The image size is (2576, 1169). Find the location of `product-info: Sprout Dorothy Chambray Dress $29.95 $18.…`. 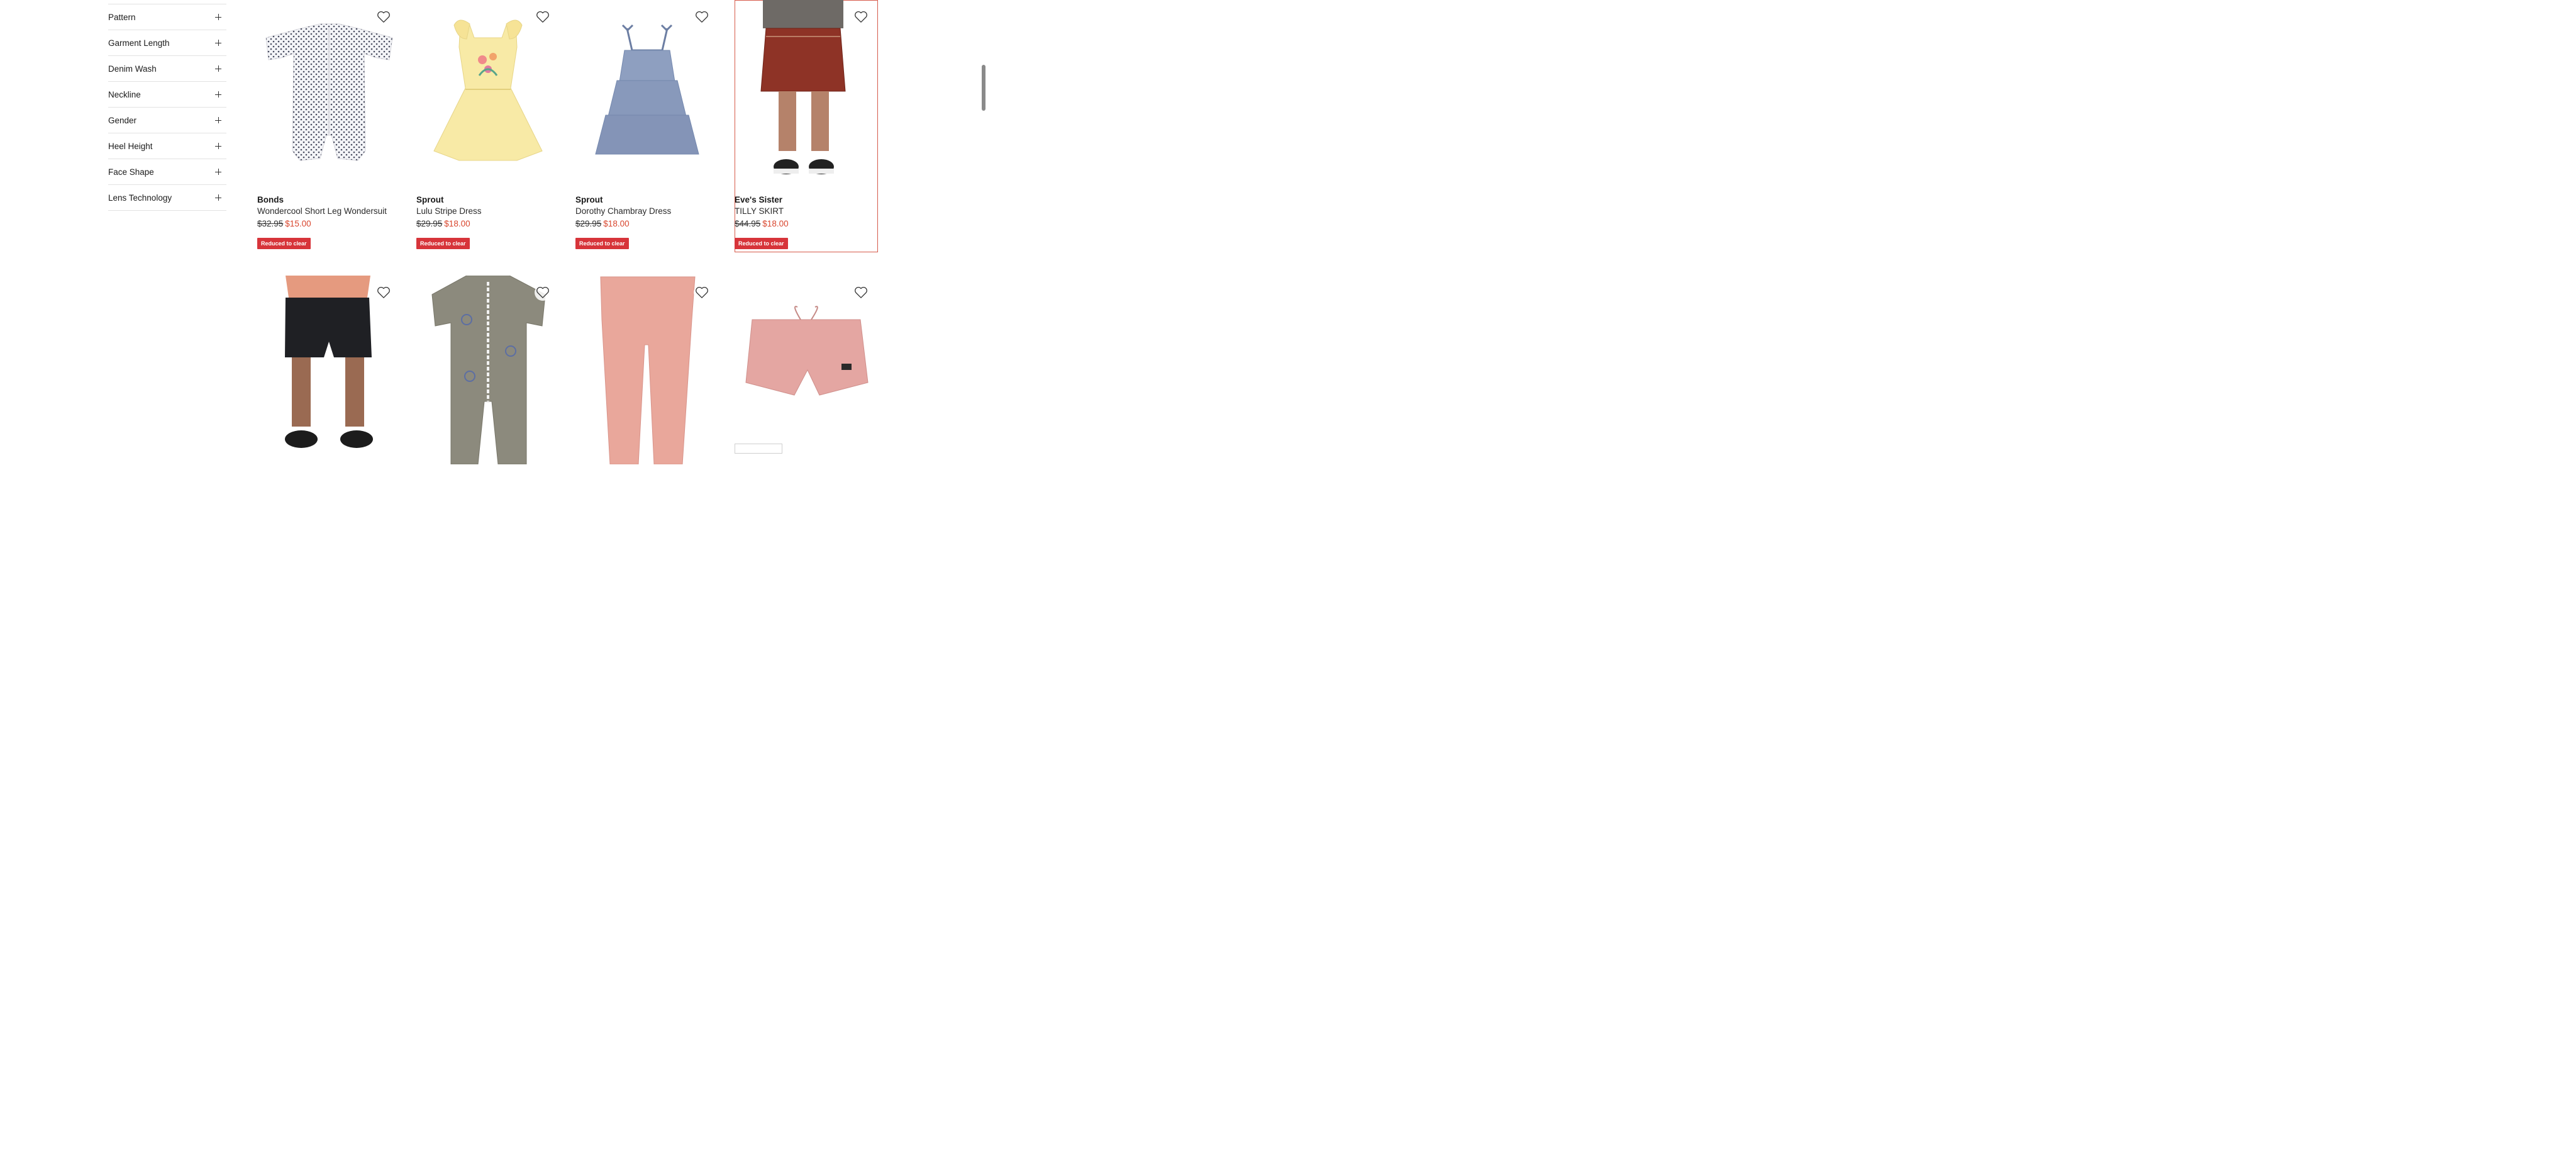

product-info: Sprout Dorothy Chambray Dress $29.95 $18.… is located at coordinates (647, 221).